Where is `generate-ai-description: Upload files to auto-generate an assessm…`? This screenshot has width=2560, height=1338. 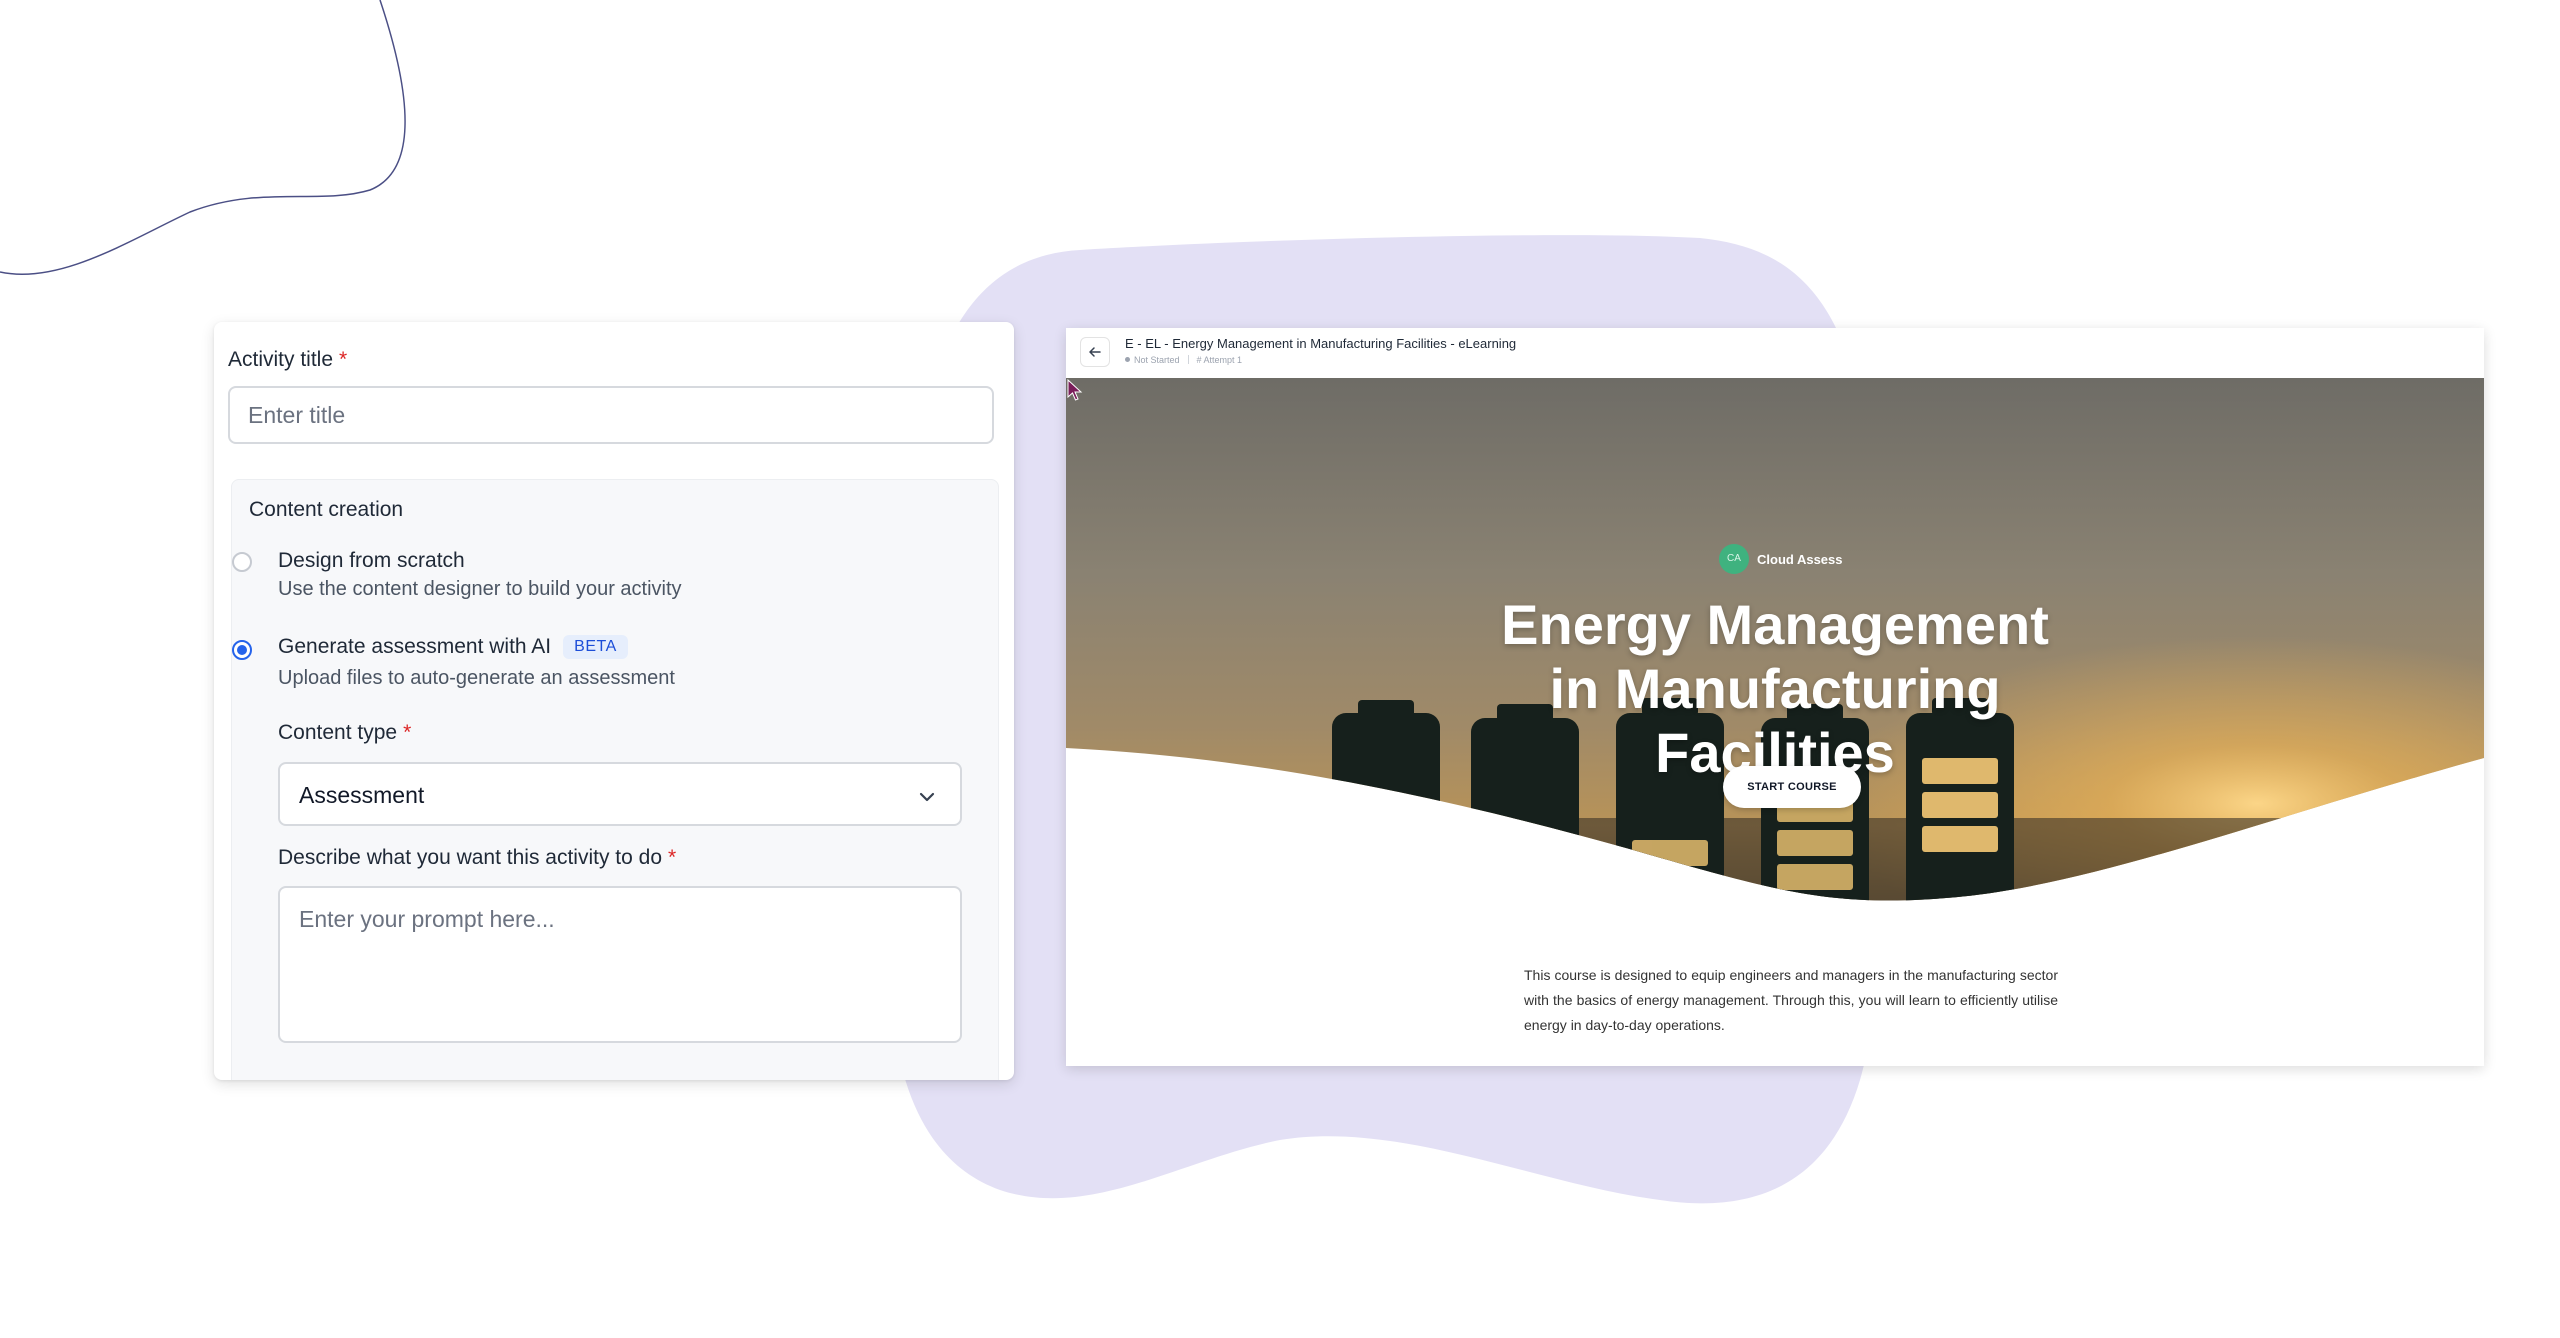 generate-ai-description: Upload files to auto-generate an assessm… is located at coordinates (476, 678).